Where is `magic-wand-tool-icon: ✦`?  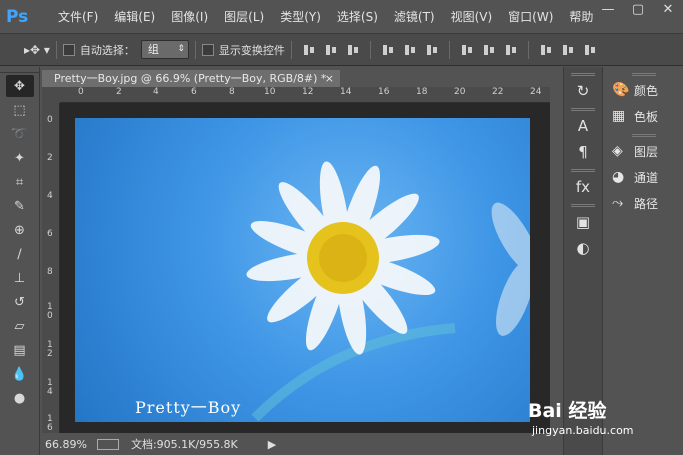 magic-wand-tool-icon: ✦ is located at coordinates (20, 158).